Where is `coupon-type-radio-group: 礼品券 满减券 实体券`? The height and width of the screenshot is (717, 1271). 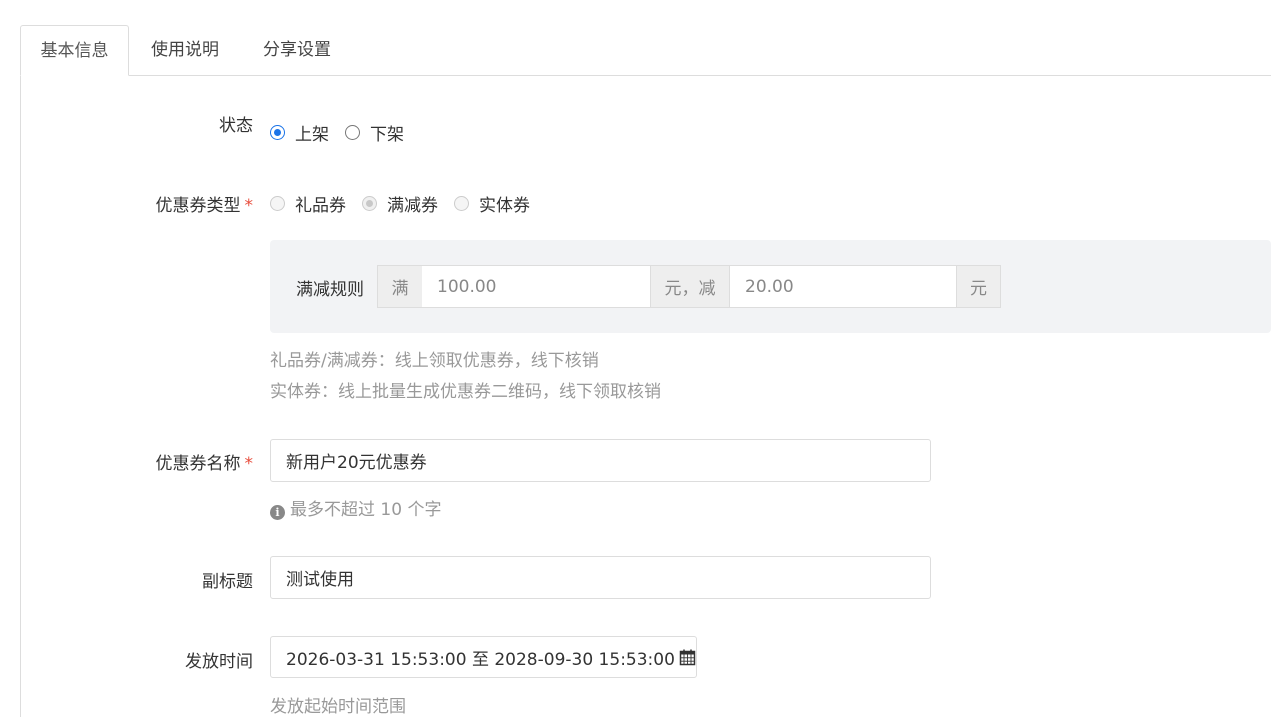 coupon-type-radio-group: 礼品券 满减券 实体券 is located at coordinates (408, 203).